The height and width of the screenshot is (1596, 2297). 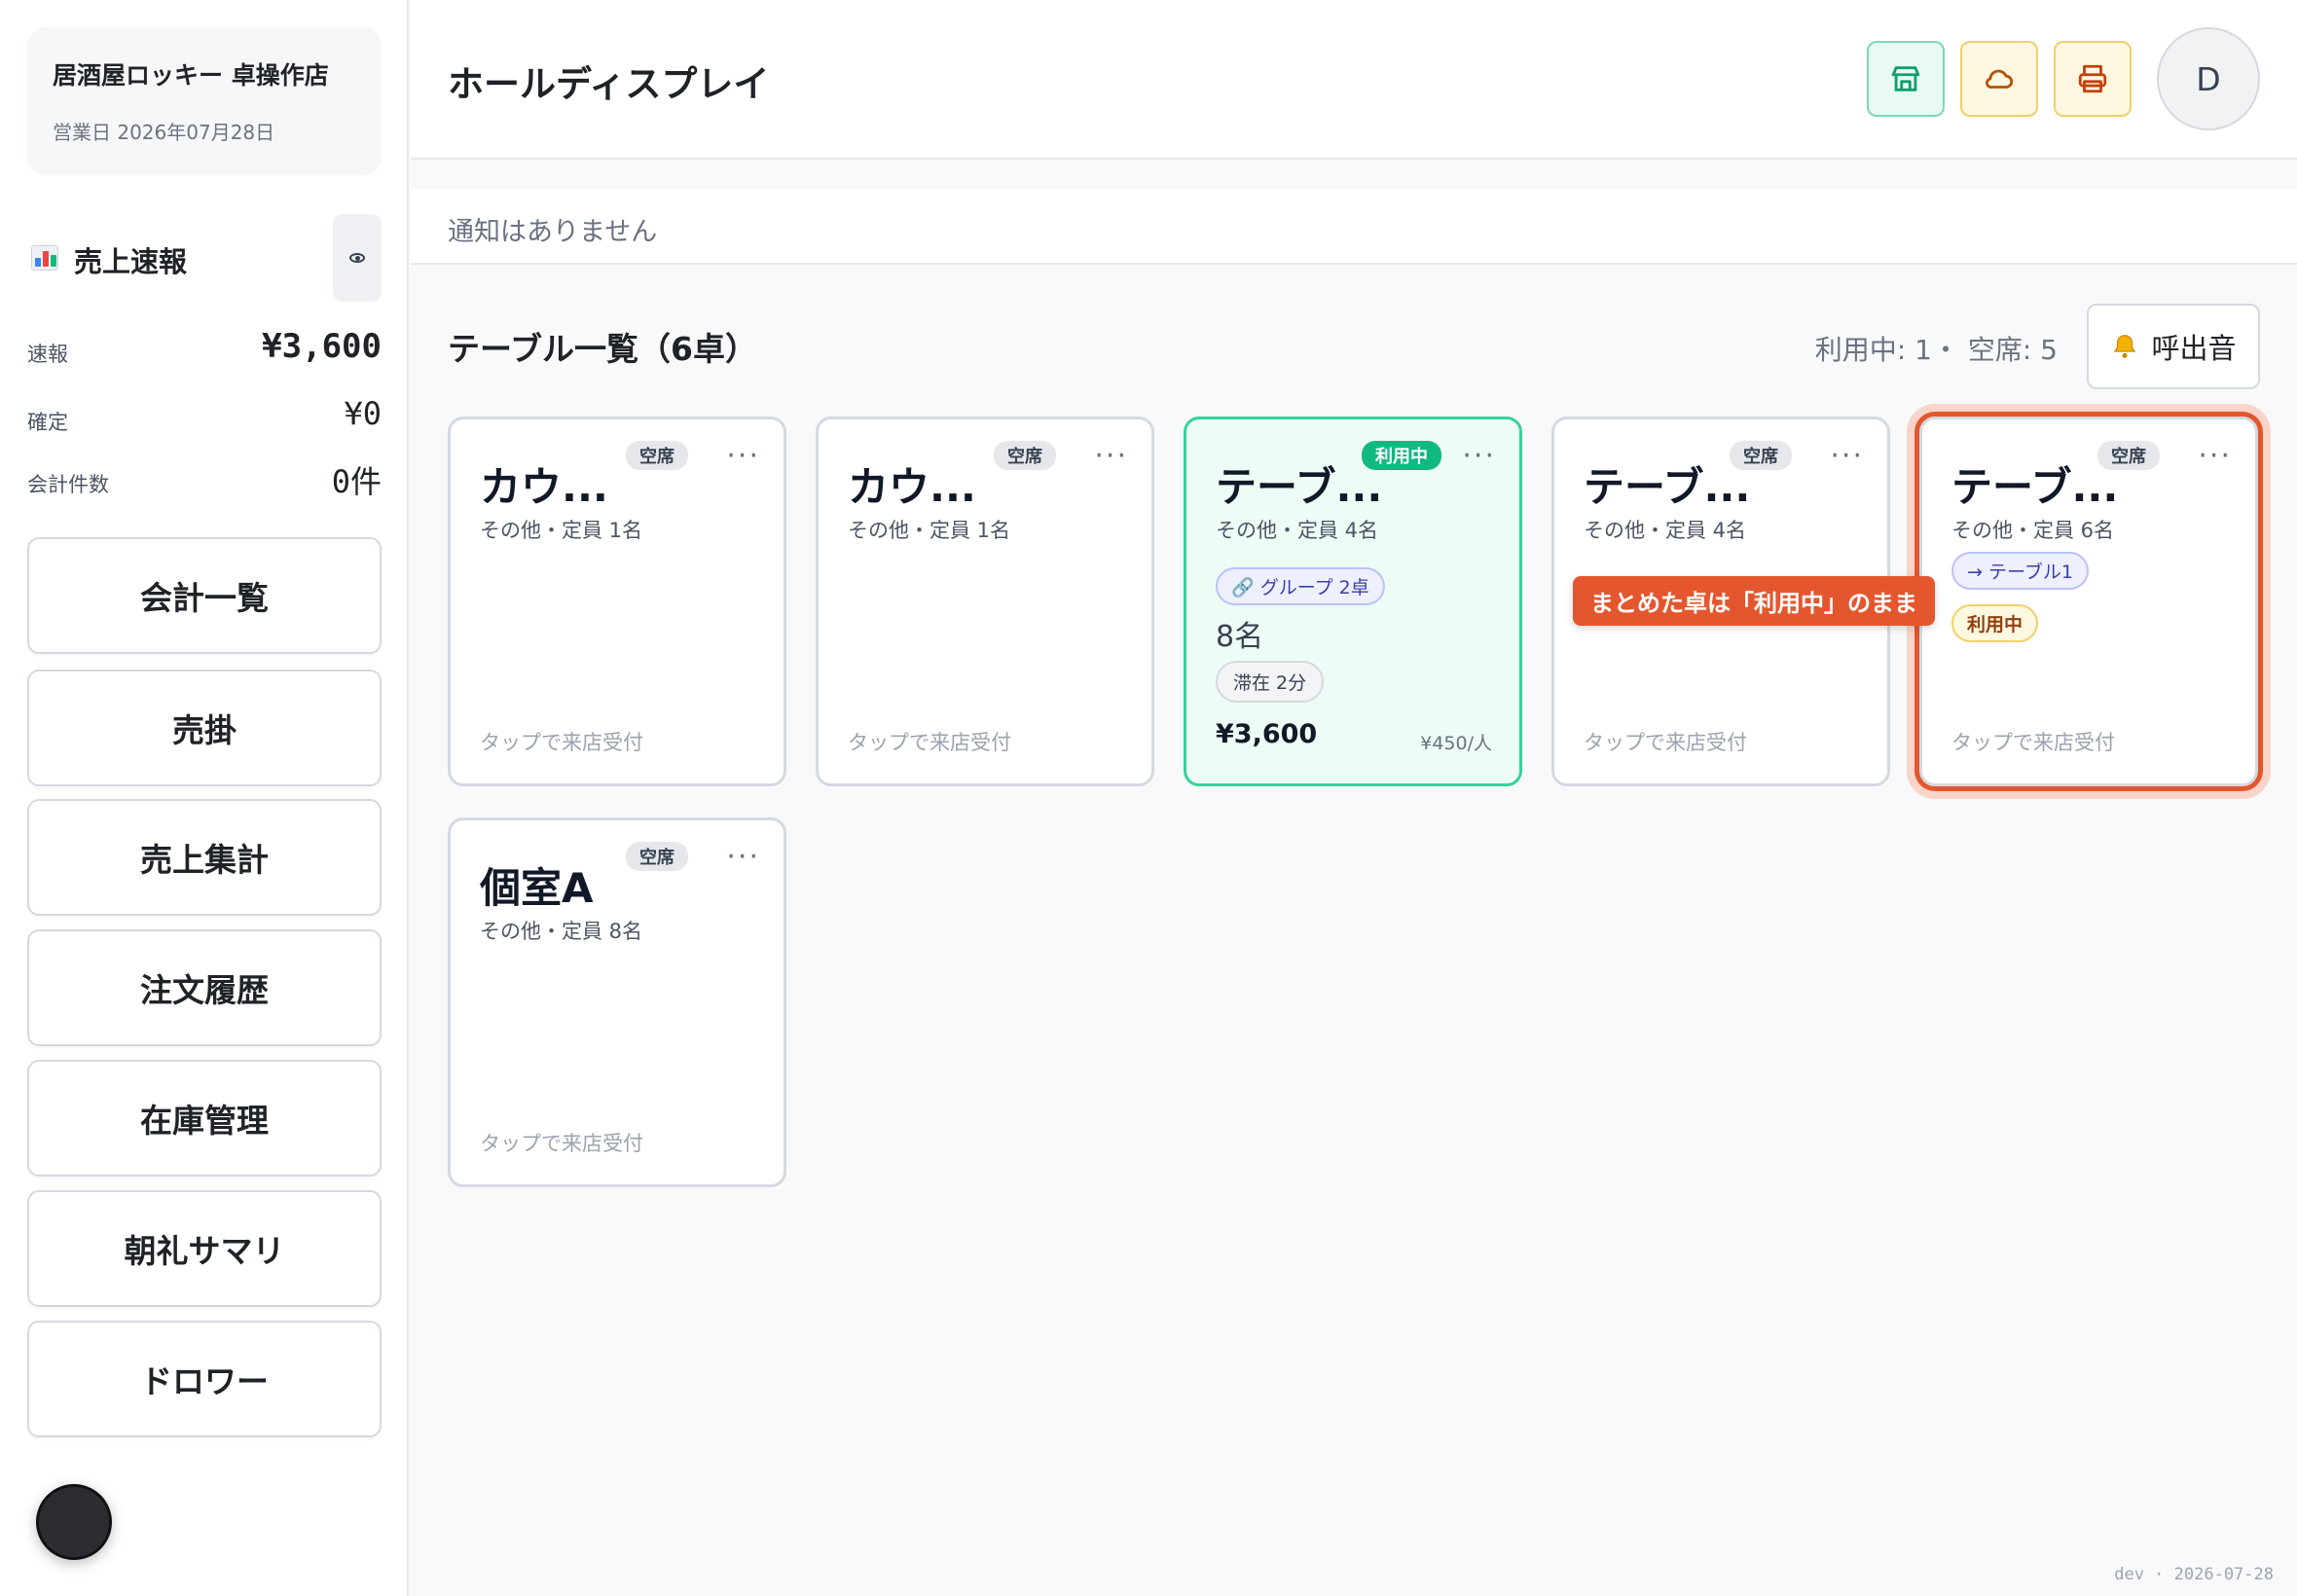 I want to click on stat-label: 速報, so click(x=47, y=354).